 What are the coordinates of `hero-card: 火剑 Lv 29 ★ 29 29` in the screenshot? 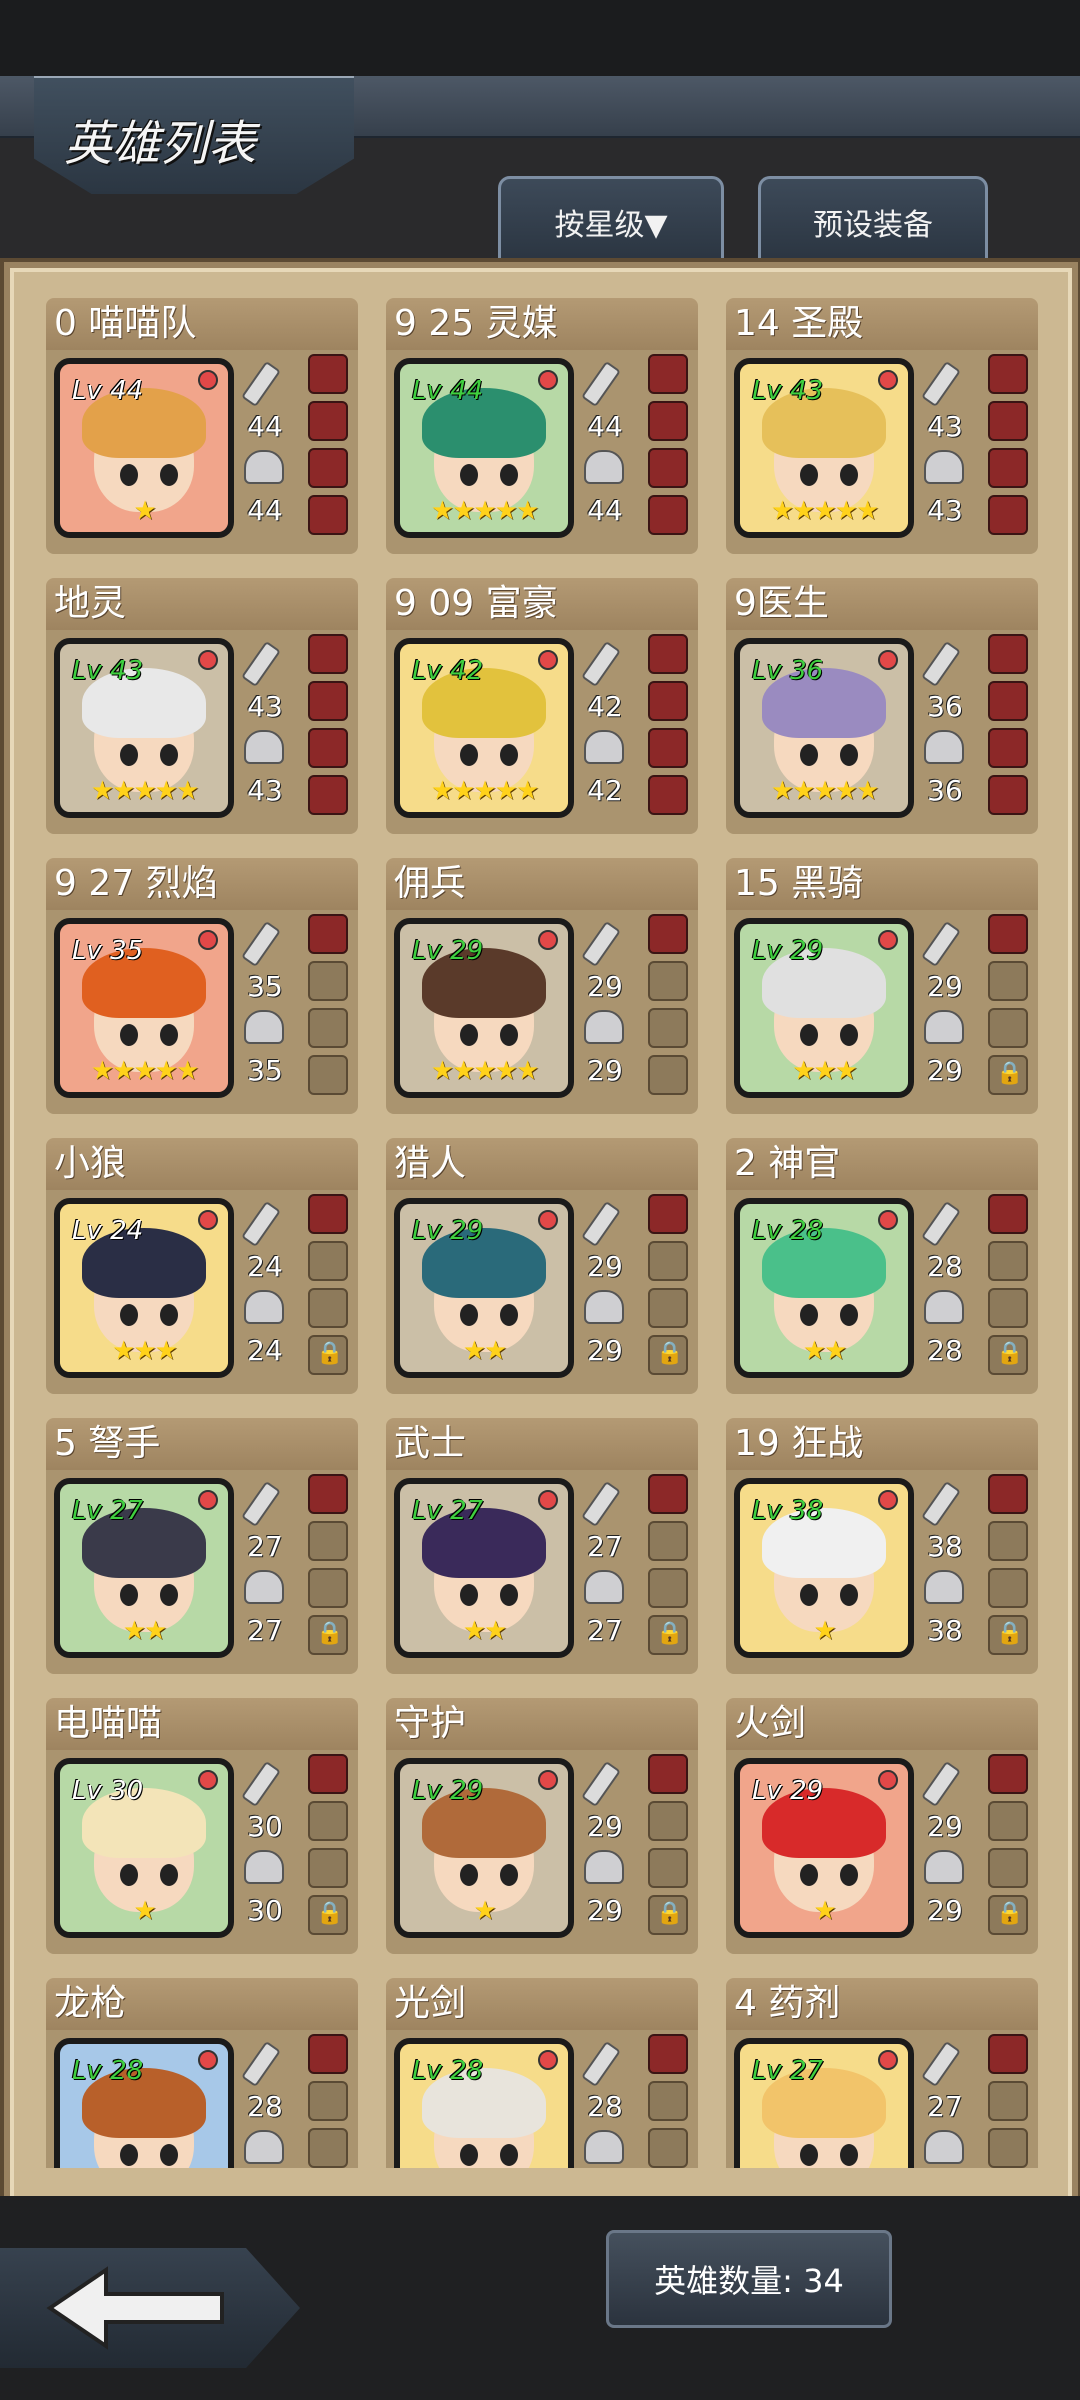 It's located at (882, 1826).